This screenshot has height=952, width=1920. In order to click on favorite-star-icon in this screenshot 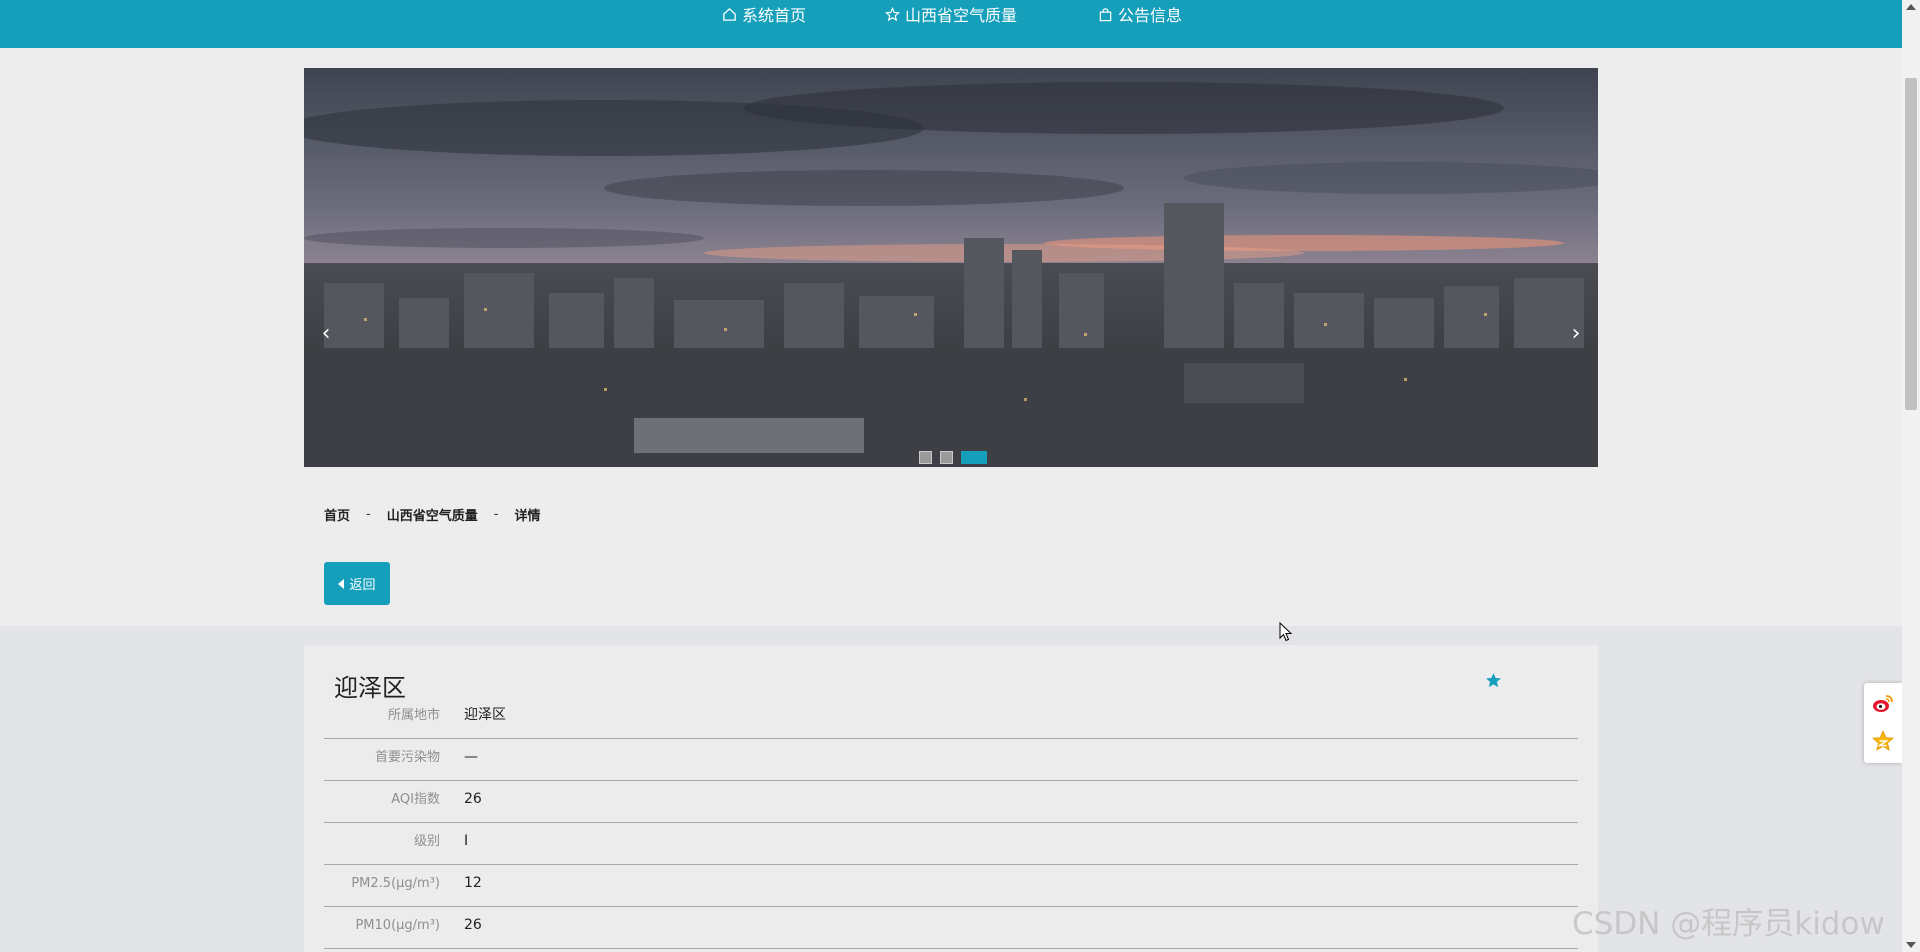, I will do `click(1493, 680)`.